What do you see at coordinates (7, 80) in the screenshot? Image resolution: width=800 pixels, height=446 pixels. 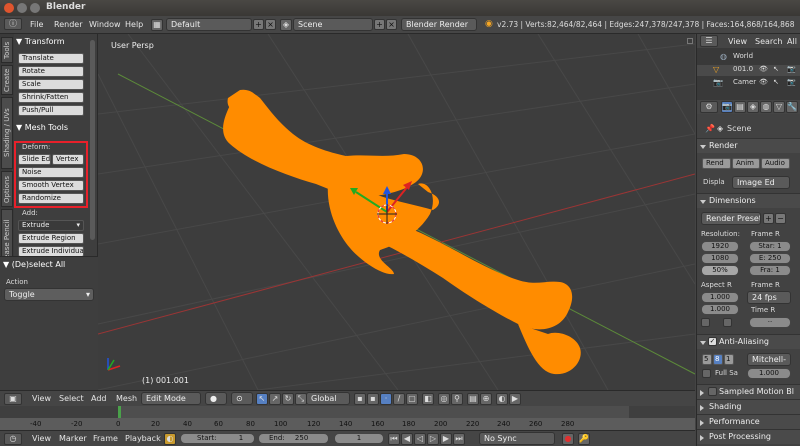 I see `tab-create: Create` at bounding box center [7, 80].